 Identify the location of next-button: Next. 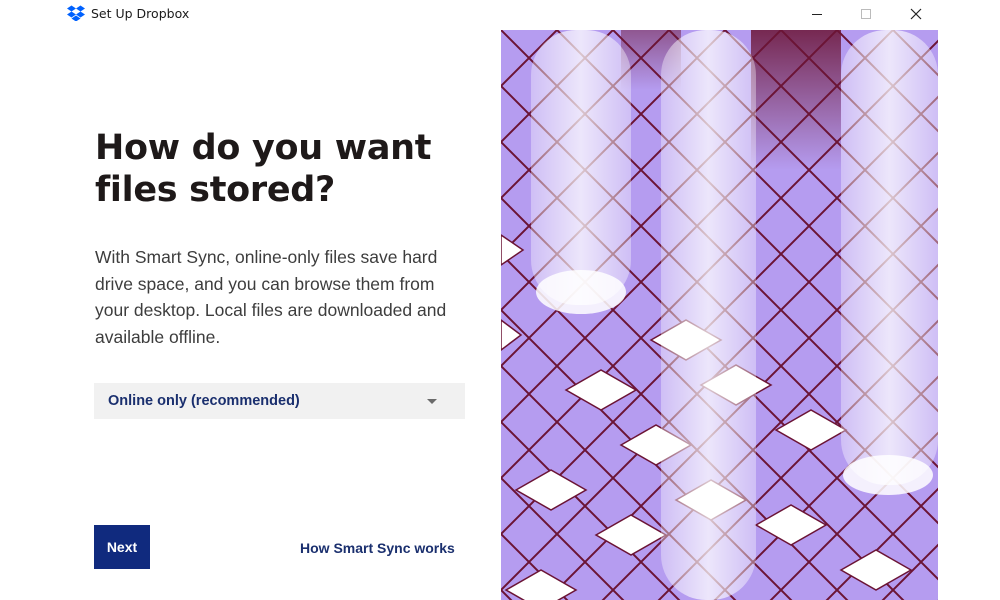
(122, 547).